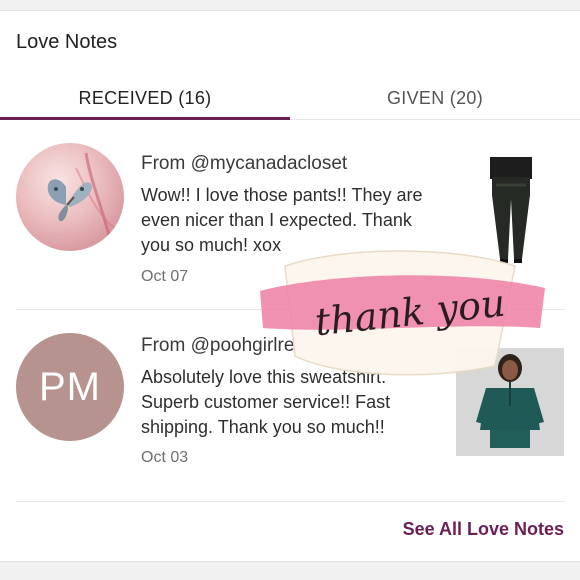 The height and width of the screenshot is (580, 580). I want to click on sweatshirt-icon, so click(510, 402).